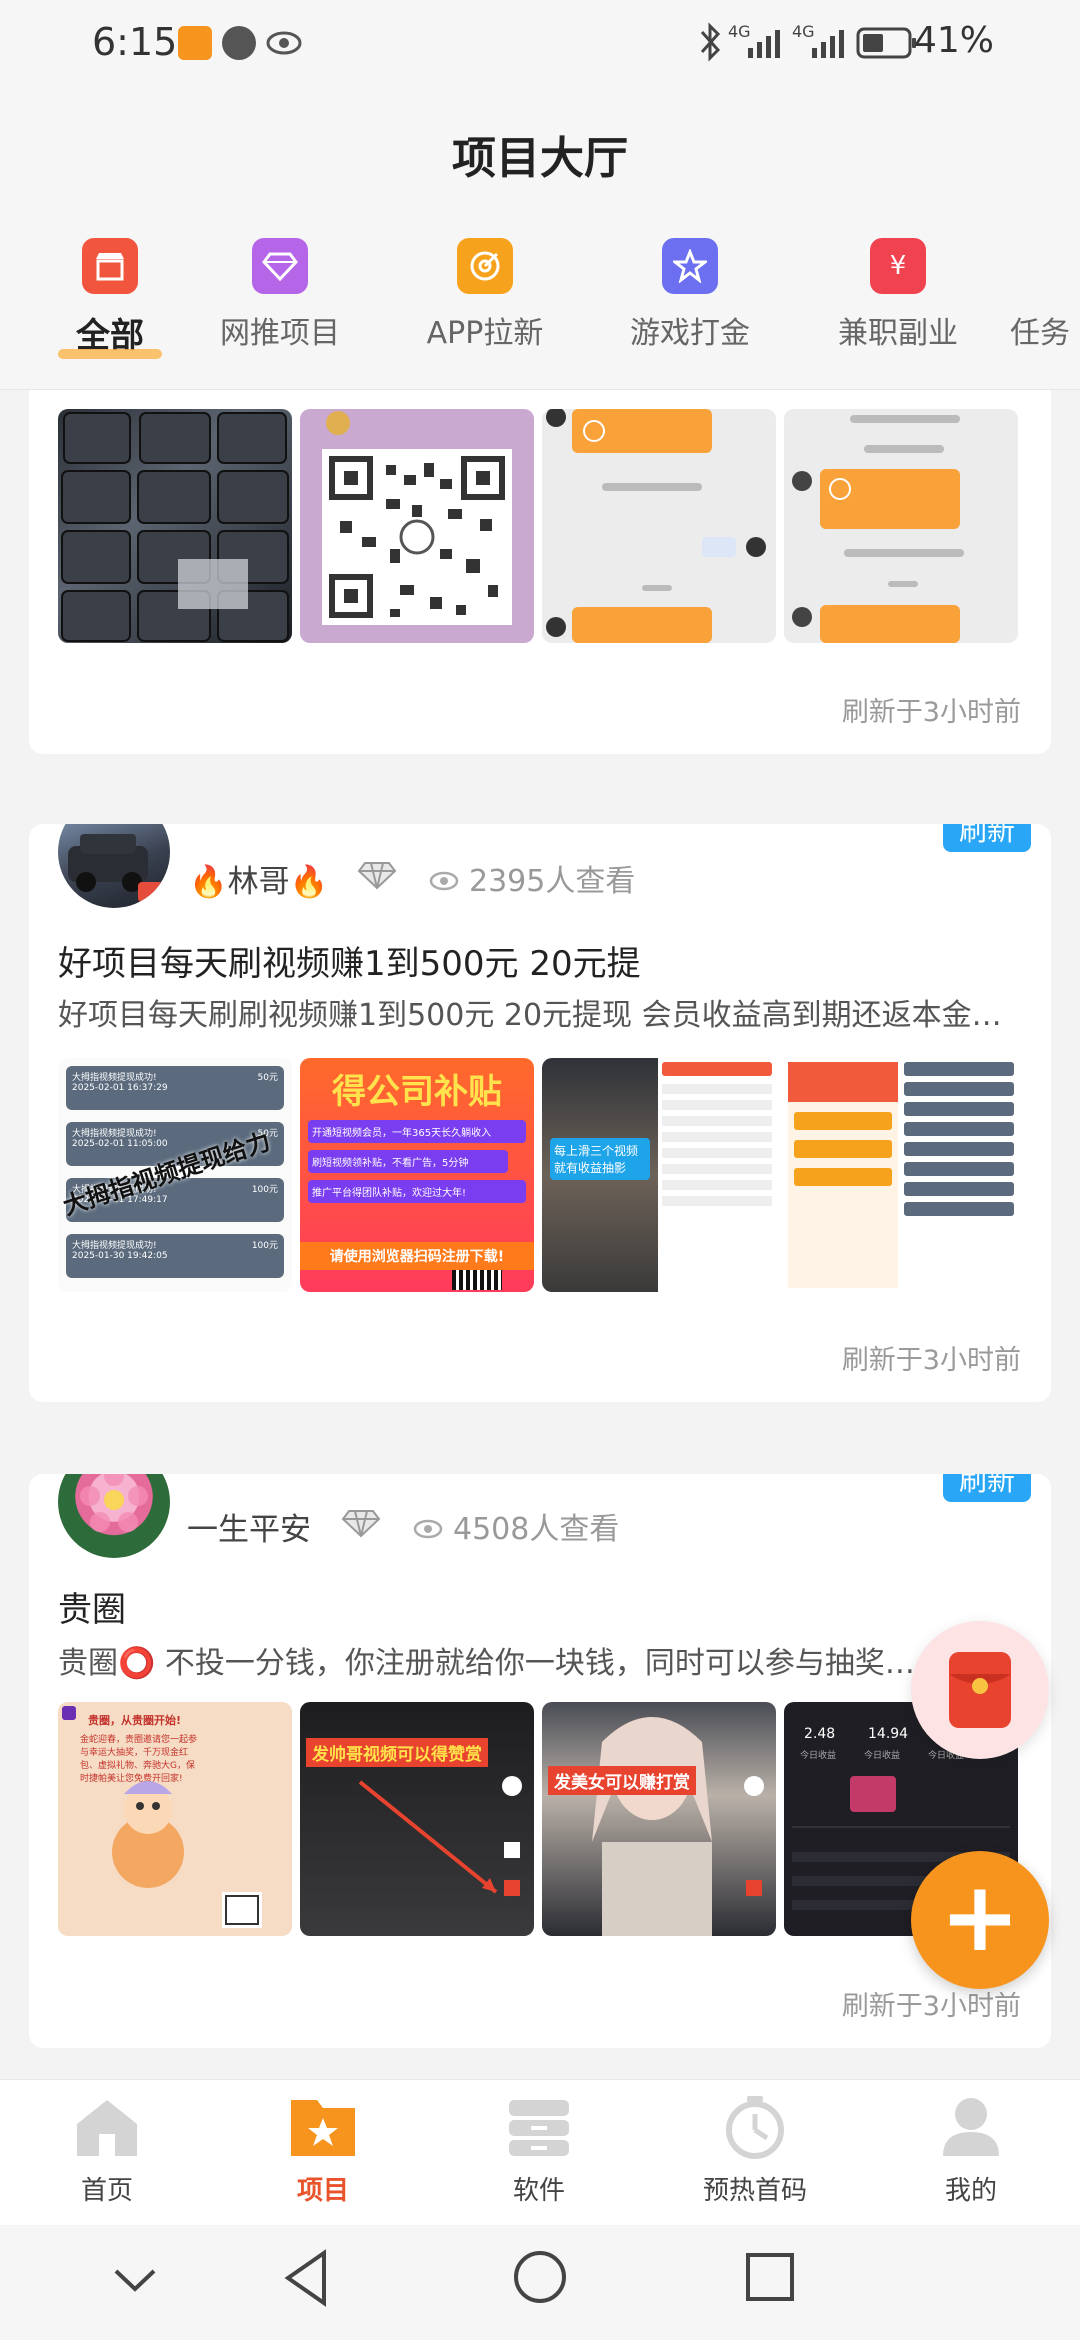 The image size is (1080, 2340). What do you see at coordinates (107, 2128) in the screenshot?
I see `home-icon` at bounding box center [107, 2128].